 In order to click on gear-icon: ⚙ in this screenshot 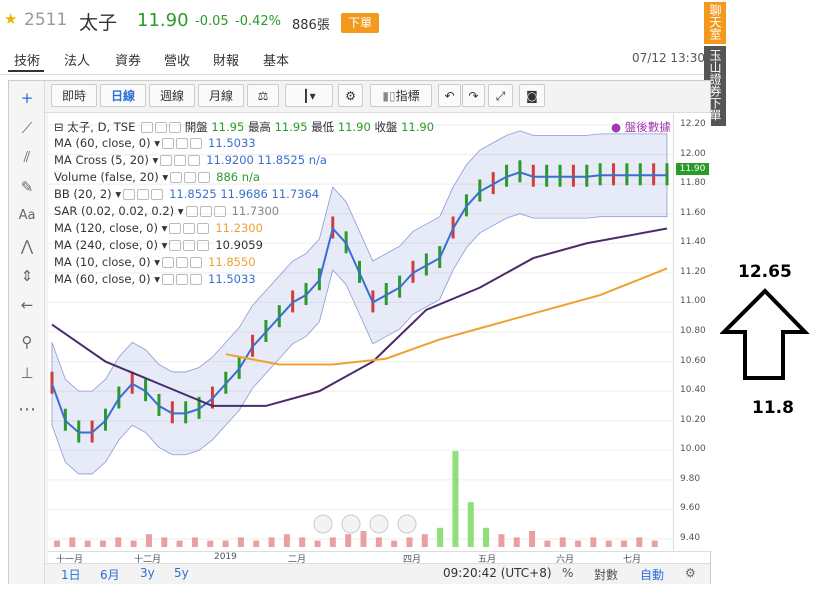, I will do `click(690, 573)`.